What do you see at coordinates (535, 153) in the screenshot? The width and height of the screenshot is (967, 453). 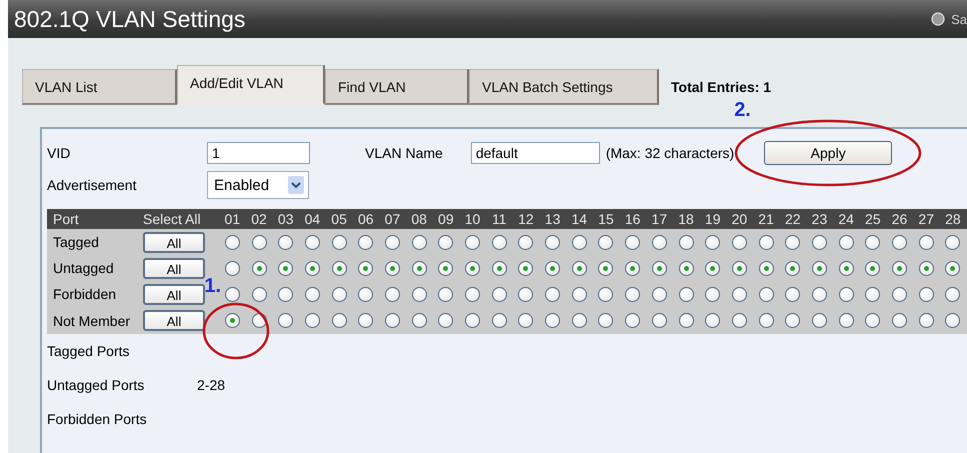 I see `vlan-name-field: default` at bounding box center [535, 153].